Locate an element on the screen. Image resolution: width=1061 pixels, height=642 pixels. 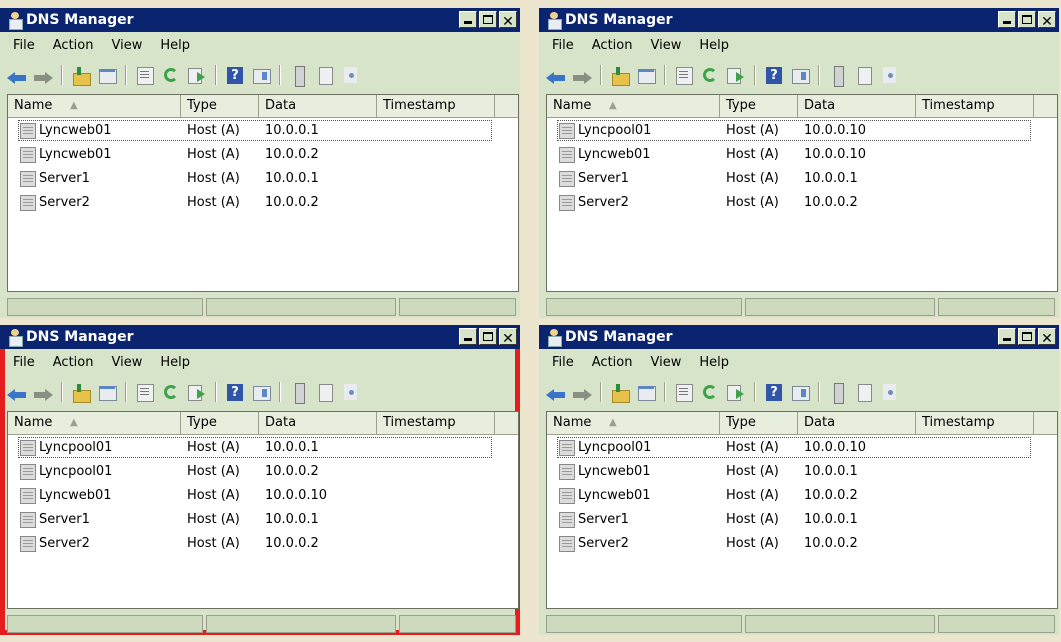
table-row: Lyncpool01 Host (A) 10.0.0.1 is located at coordinates (263, 448).